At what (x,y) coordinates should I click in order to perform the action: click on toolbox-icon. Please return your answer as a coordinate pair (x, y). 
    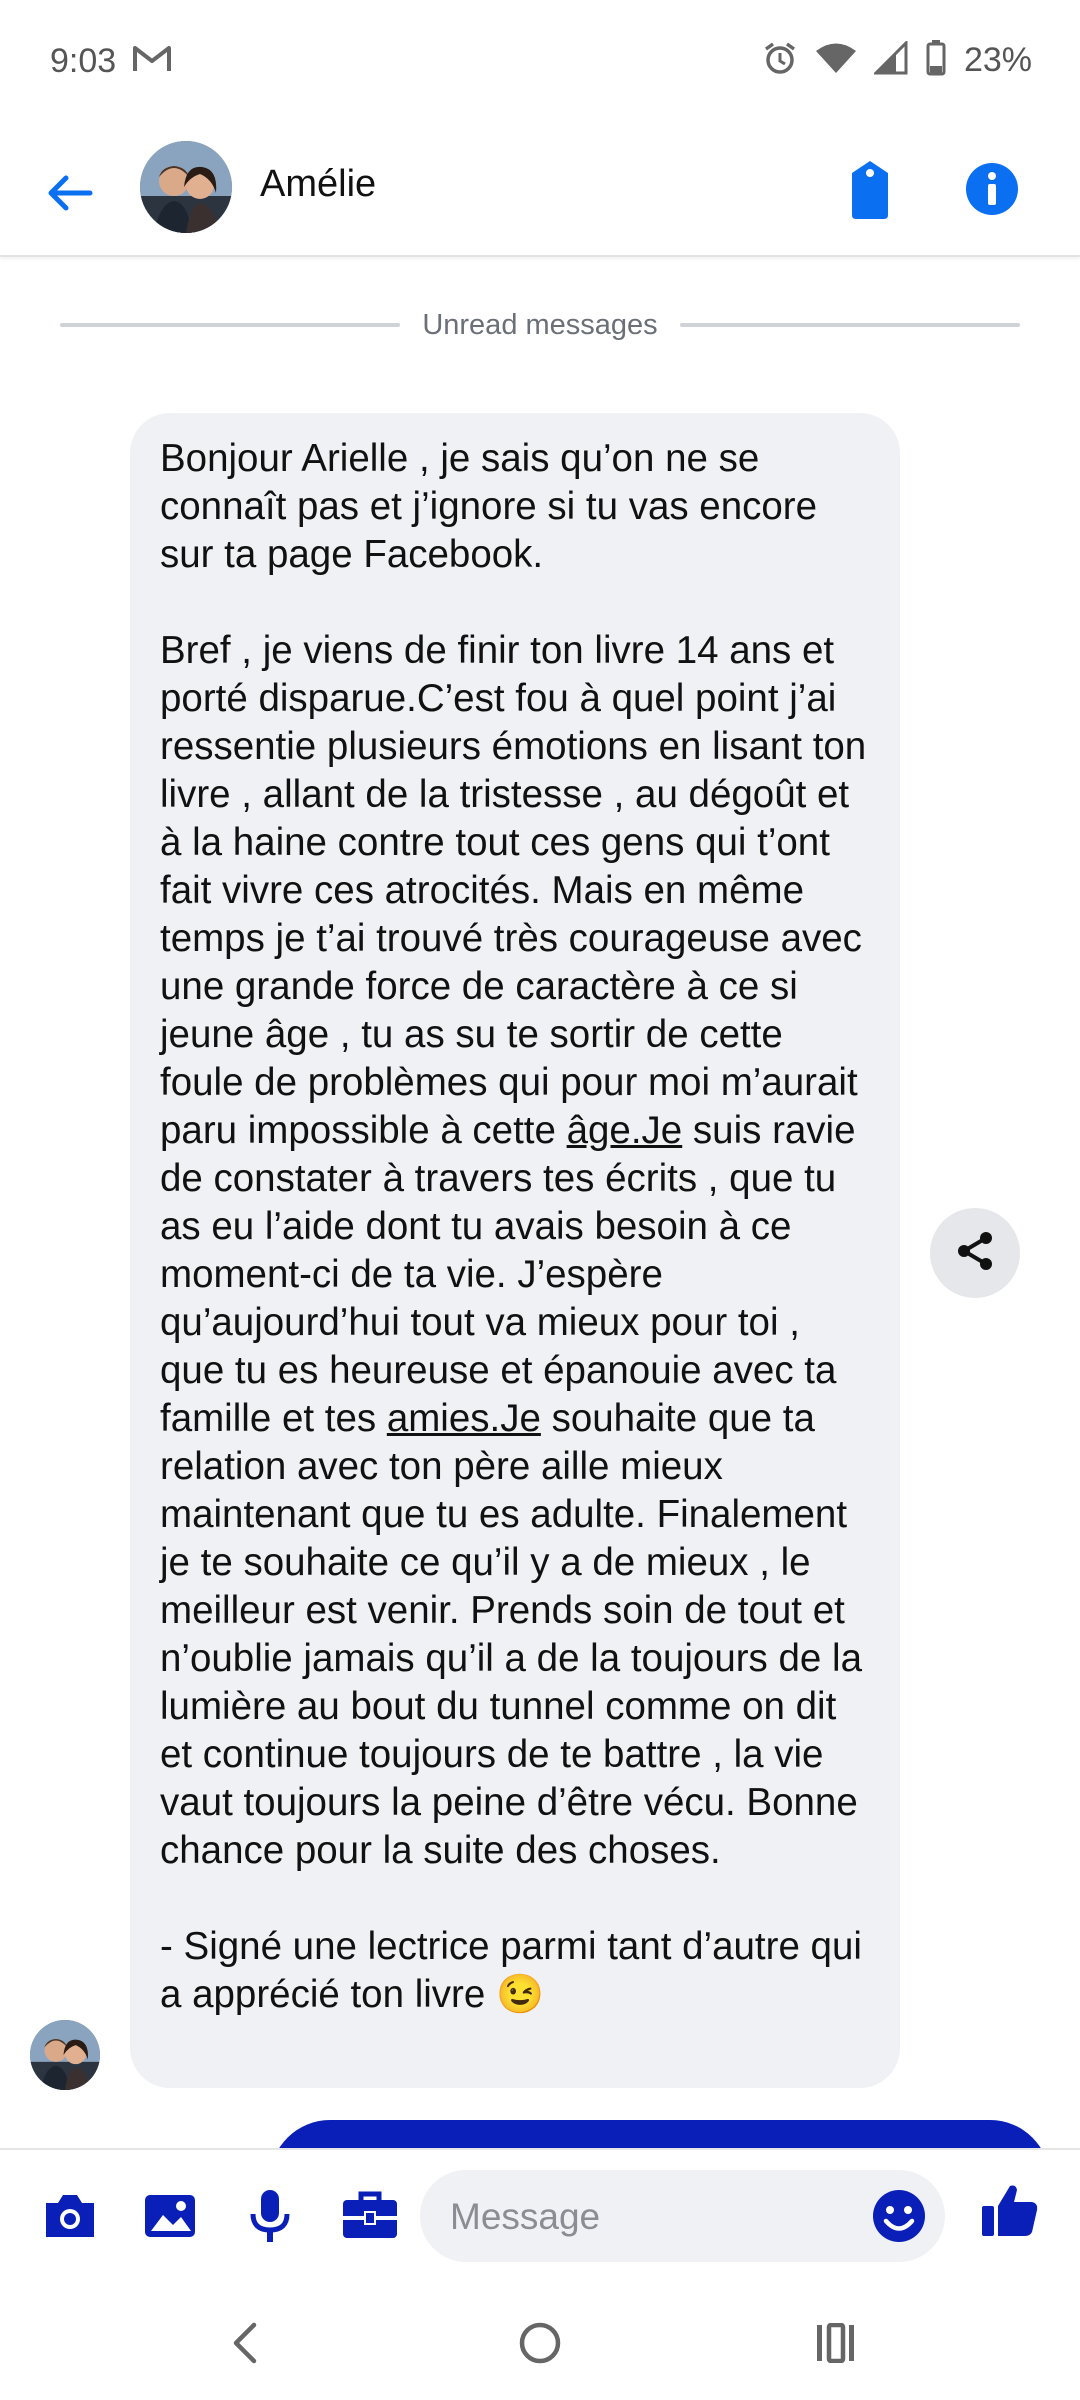
    Looking at the image, I should click on (370, 2216).